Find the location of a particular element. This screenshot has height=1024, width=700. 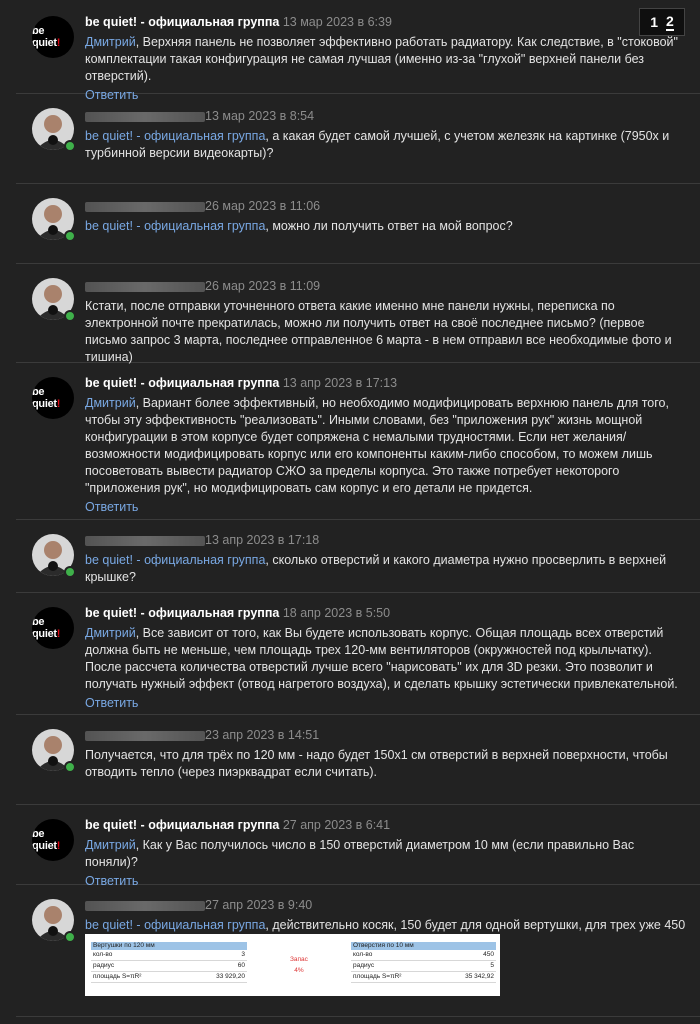

comment-date: 27 апр 2023 в 9:40 is located at coordinates (258, 905).